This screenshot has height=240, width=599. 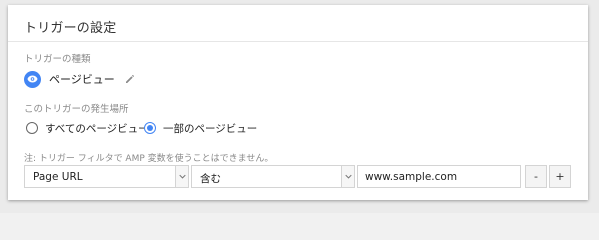 What do you see at coordinates (560, 176) in the screenshot?
I see `add-condition-button: +` at bounding box center [560, 176].